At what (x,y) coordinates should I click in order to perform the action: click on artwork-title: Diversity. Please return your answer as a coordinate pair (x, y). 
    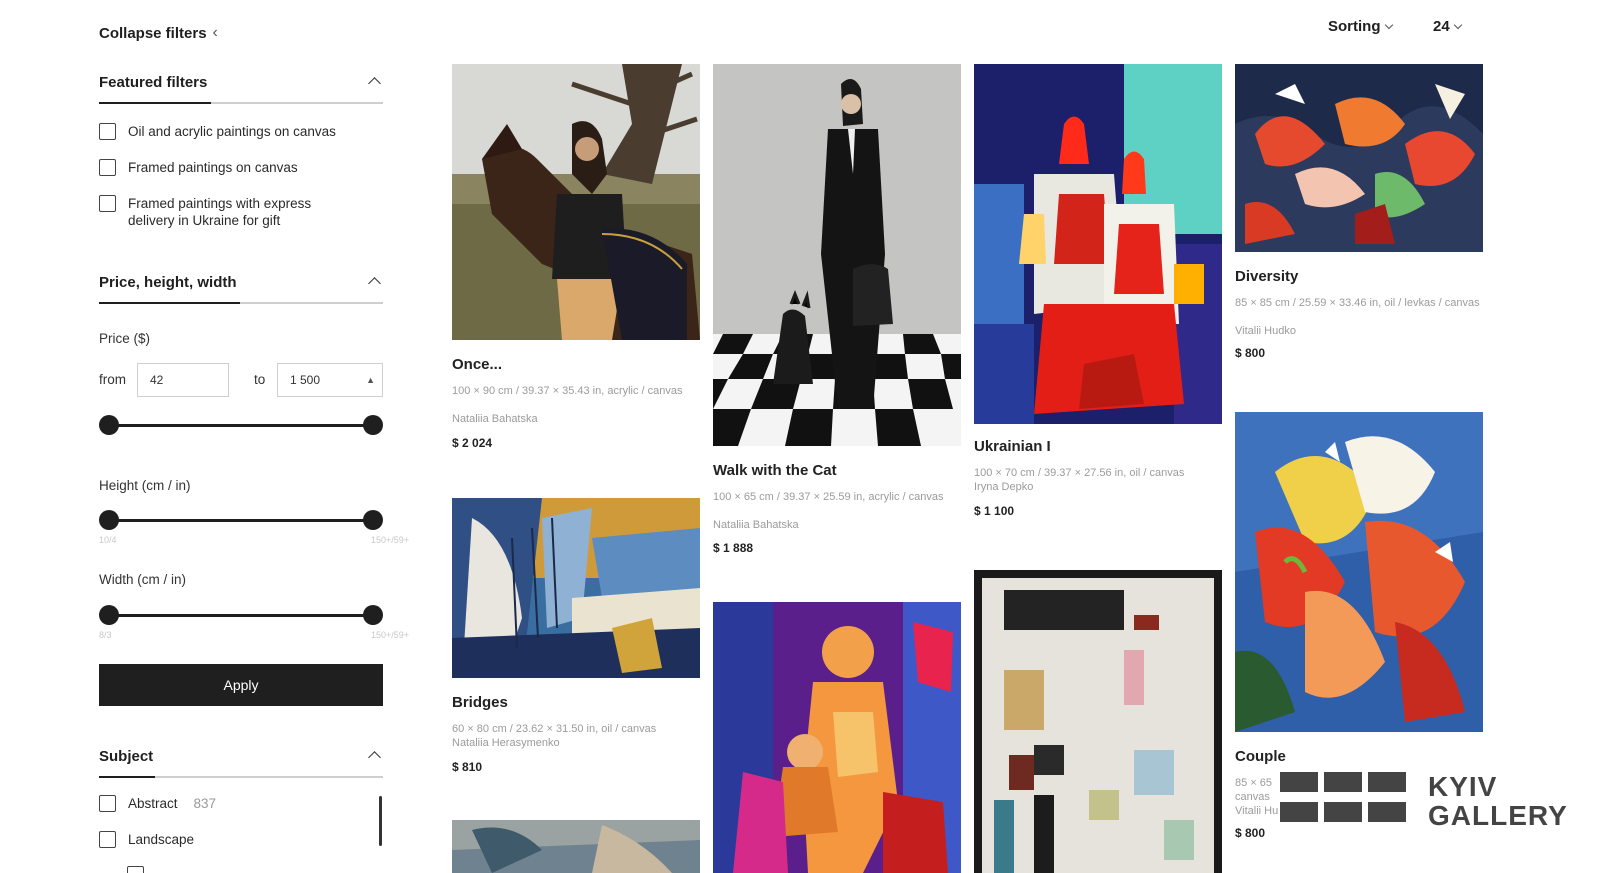
    Looking at the image, I should click on (1266, 276).